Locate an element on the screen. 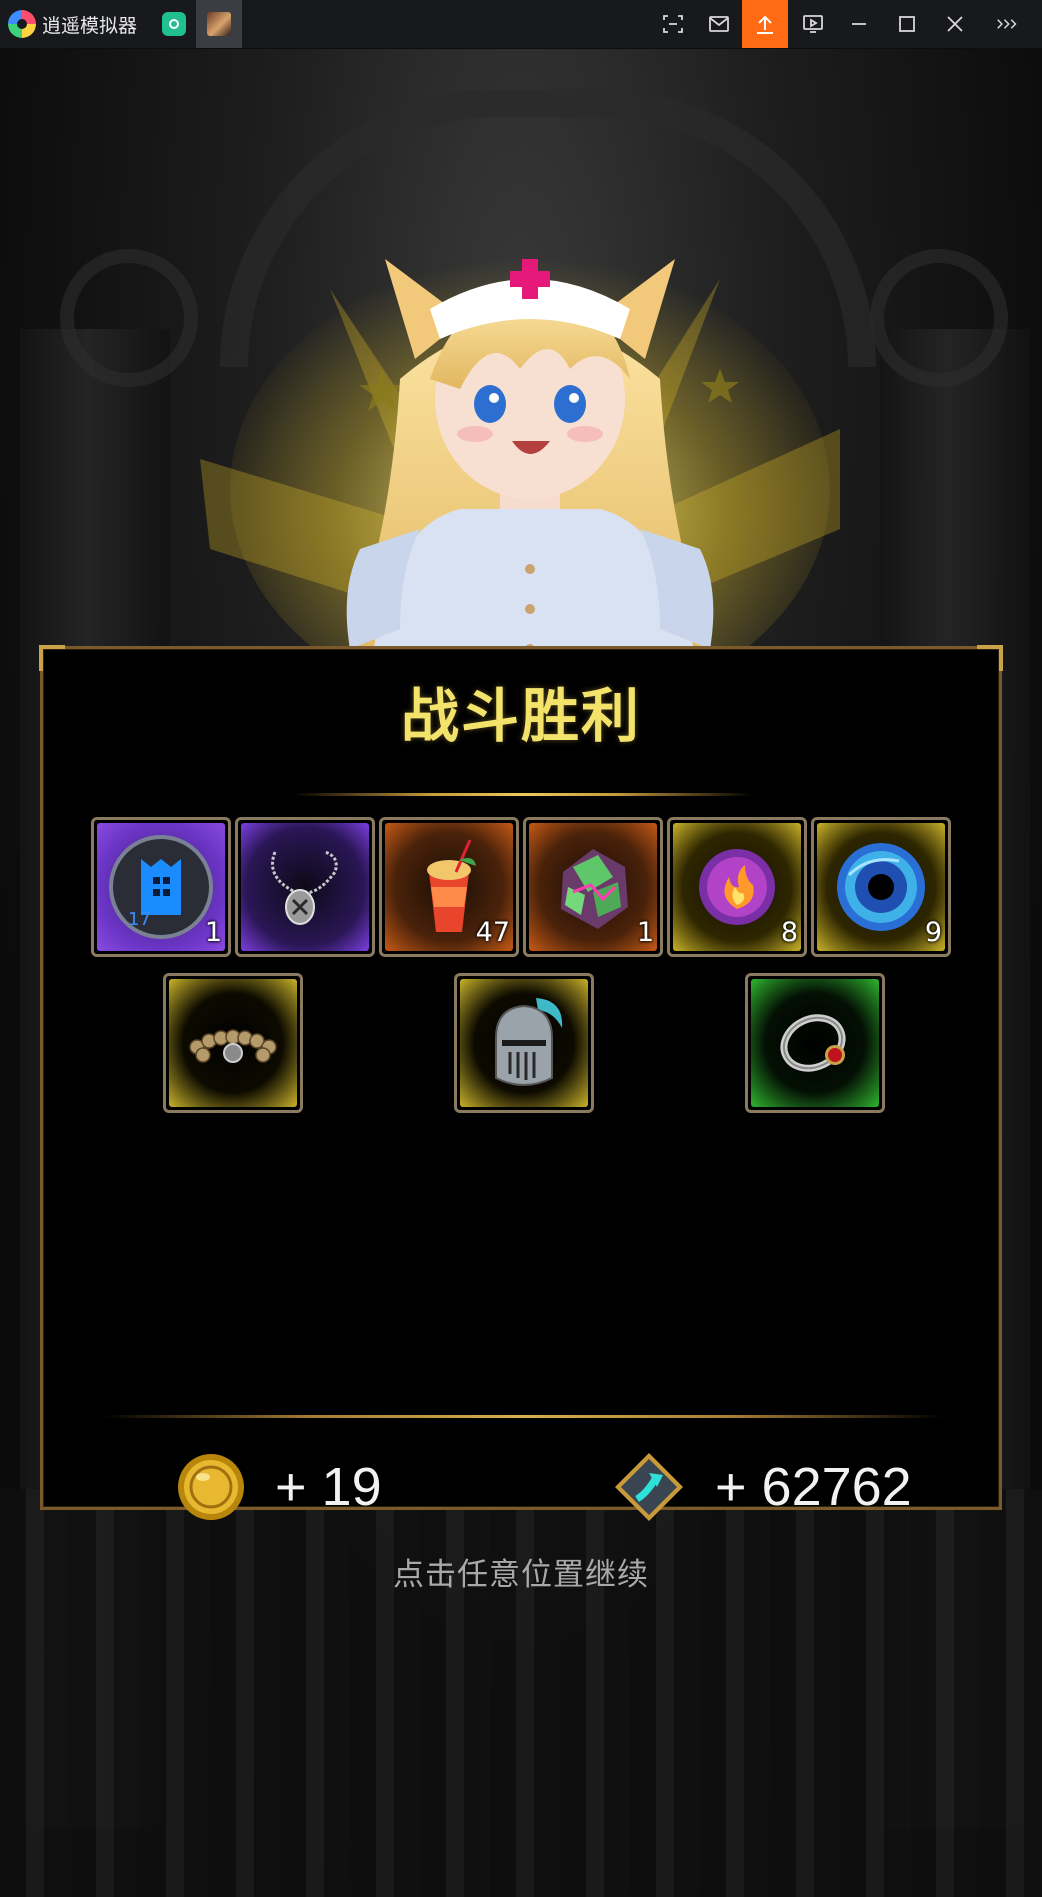 This screenshot has height=1897, width=1042. gold-reward: + 19 is located at coordinates (278, 1487).